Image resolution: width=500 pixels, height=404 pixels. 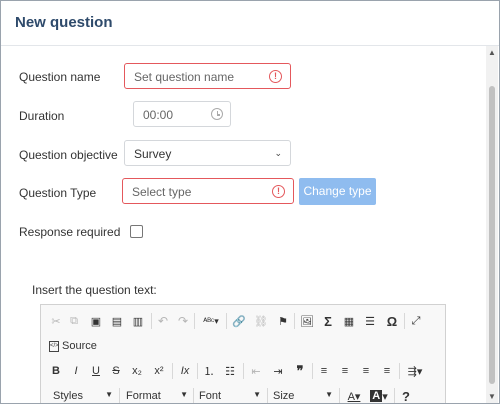 I want to click on objective-value: Survey, so click(x=153, y=154).